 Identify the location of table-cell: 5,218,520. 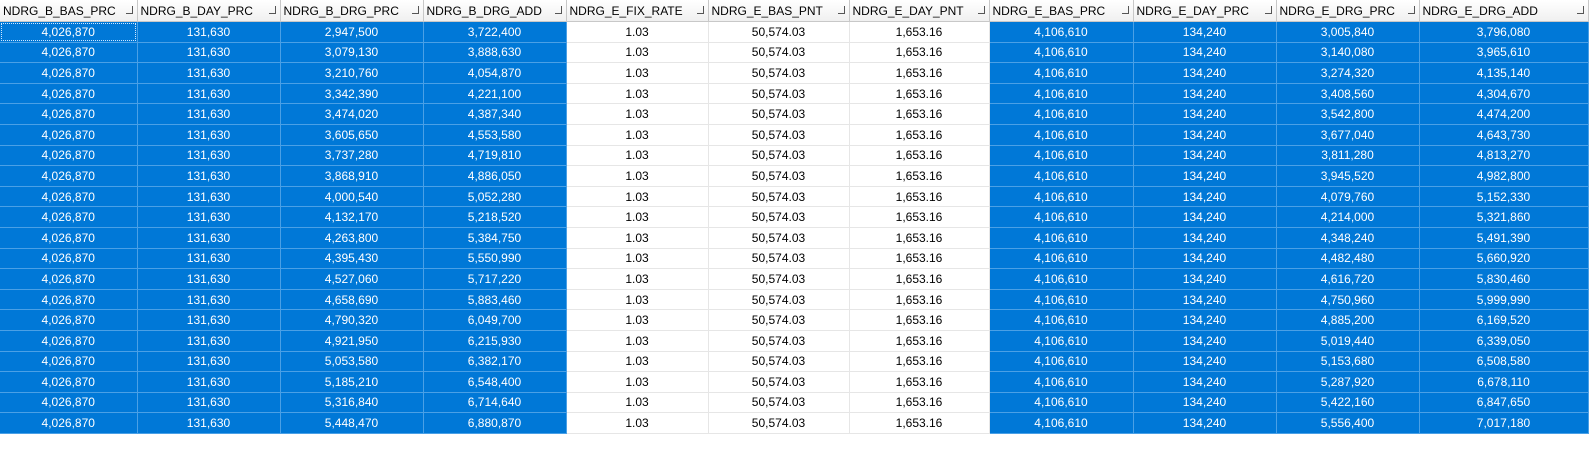
(495, 217).